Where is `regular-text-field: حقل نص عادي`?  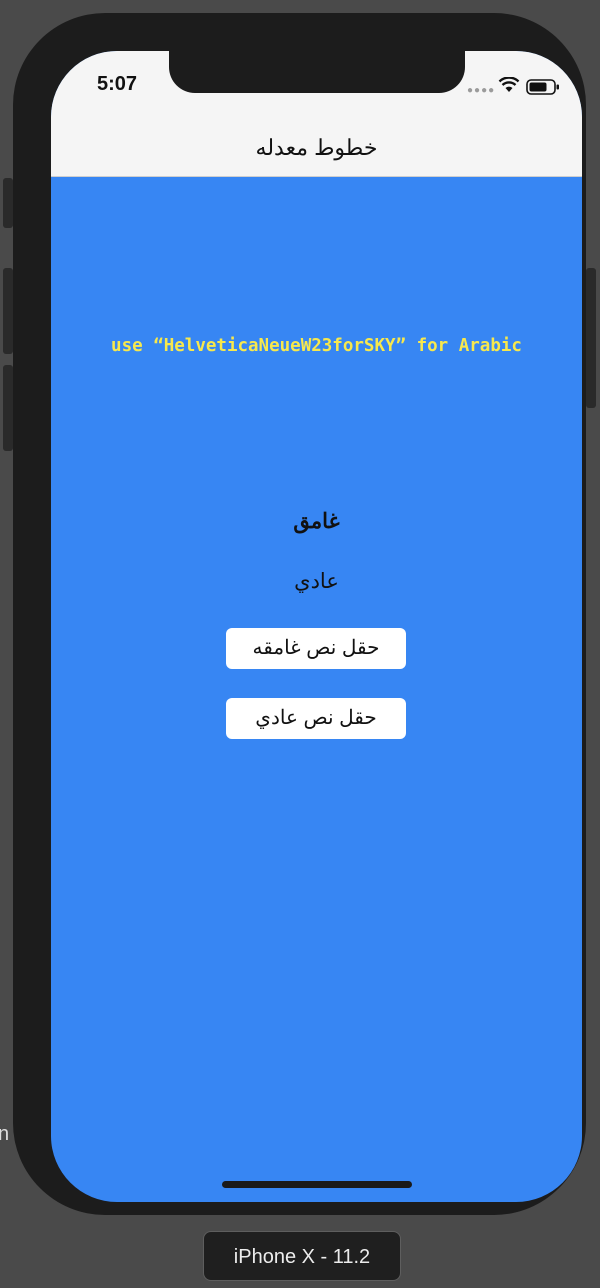
regular-text-field: حقل نص عادي is located at coordinates (316, 718).